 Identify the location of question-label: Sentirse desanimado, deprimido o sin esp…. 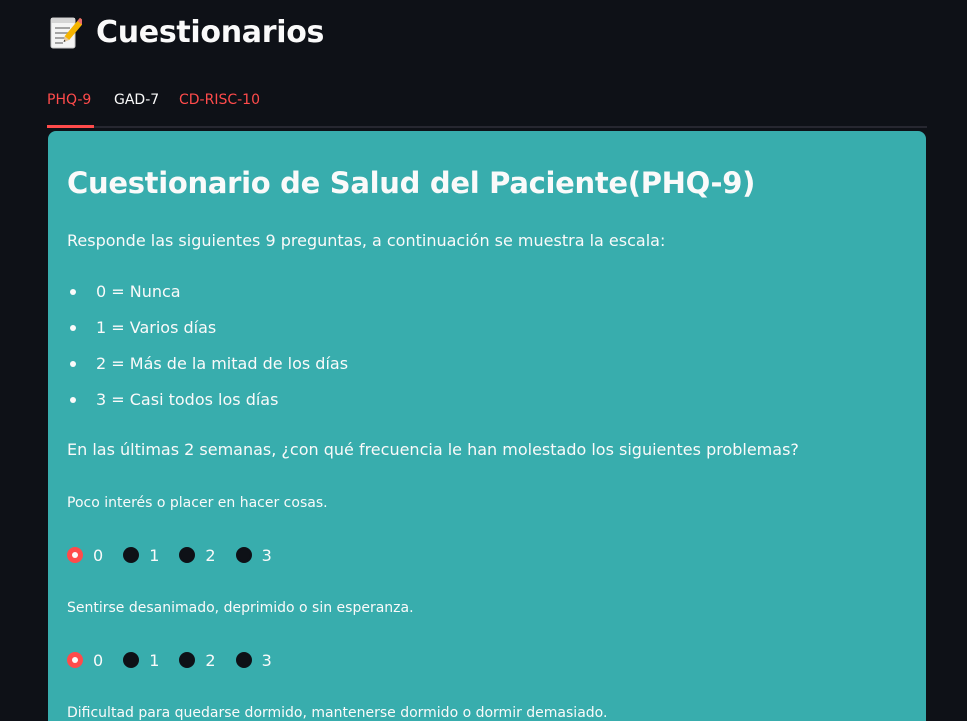
(240, 608).